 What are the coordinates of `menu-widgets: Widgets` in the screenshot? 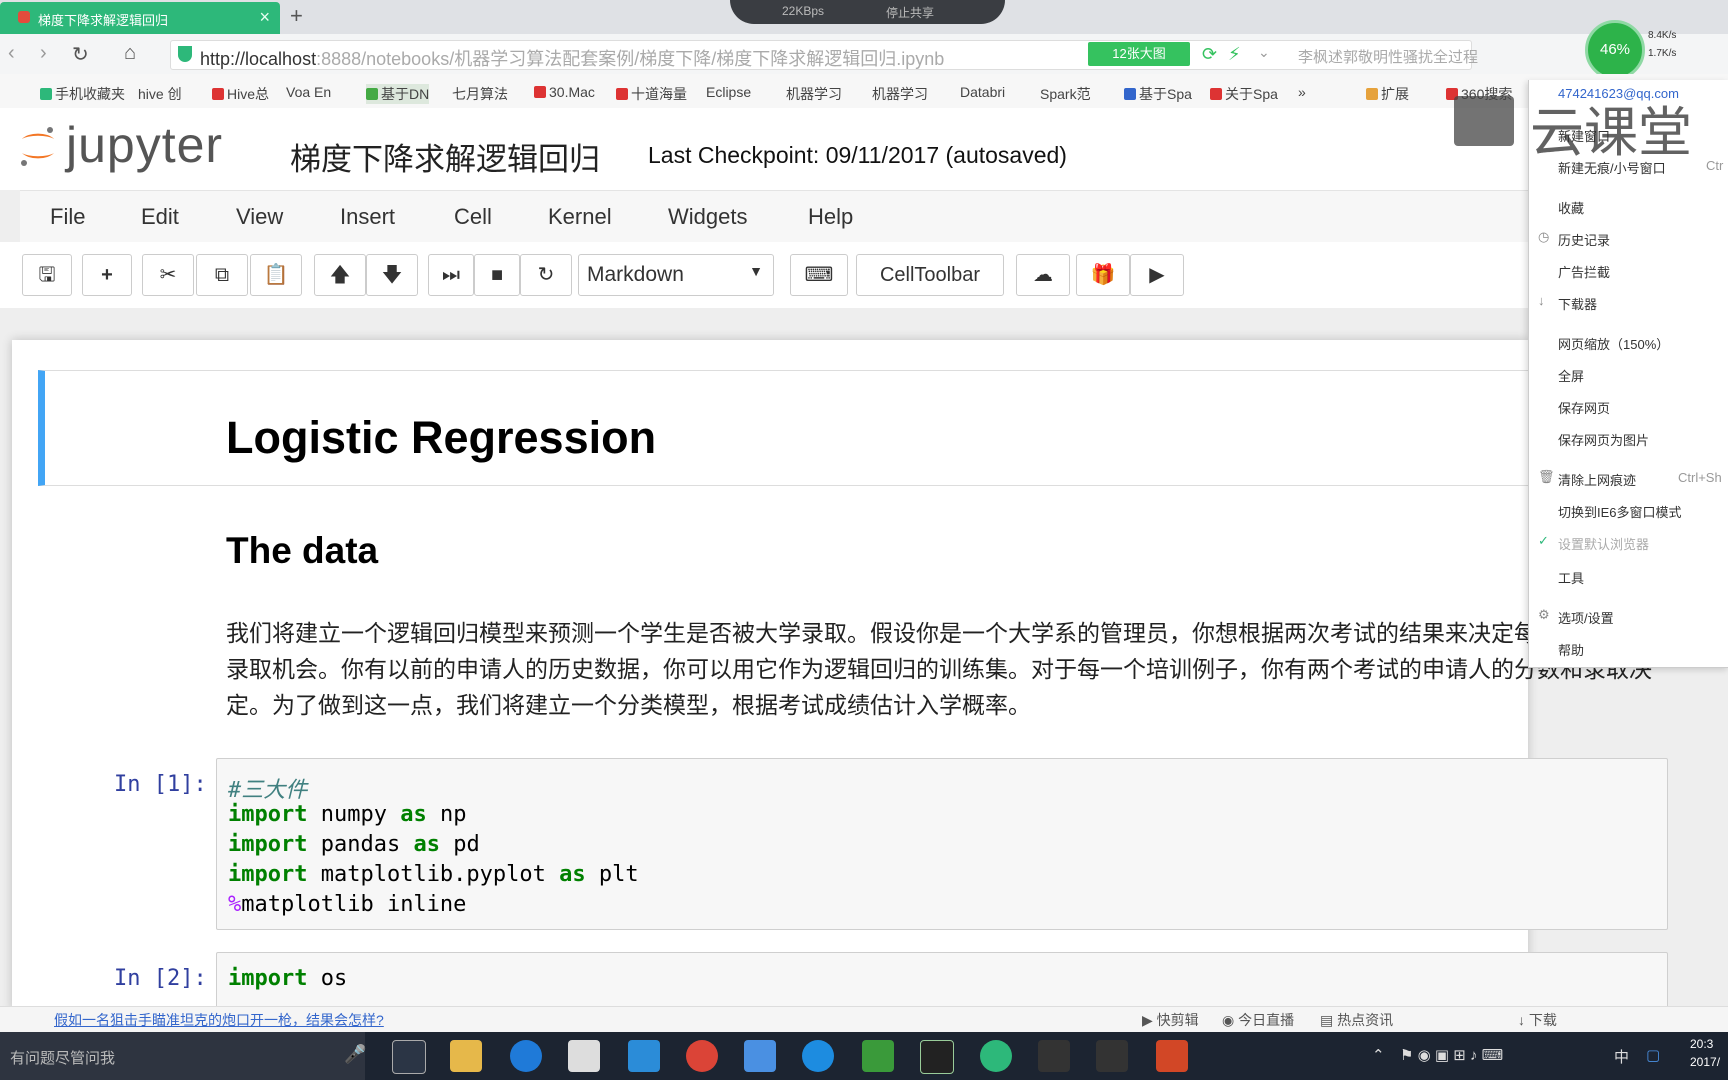 It's located at (707, 217).